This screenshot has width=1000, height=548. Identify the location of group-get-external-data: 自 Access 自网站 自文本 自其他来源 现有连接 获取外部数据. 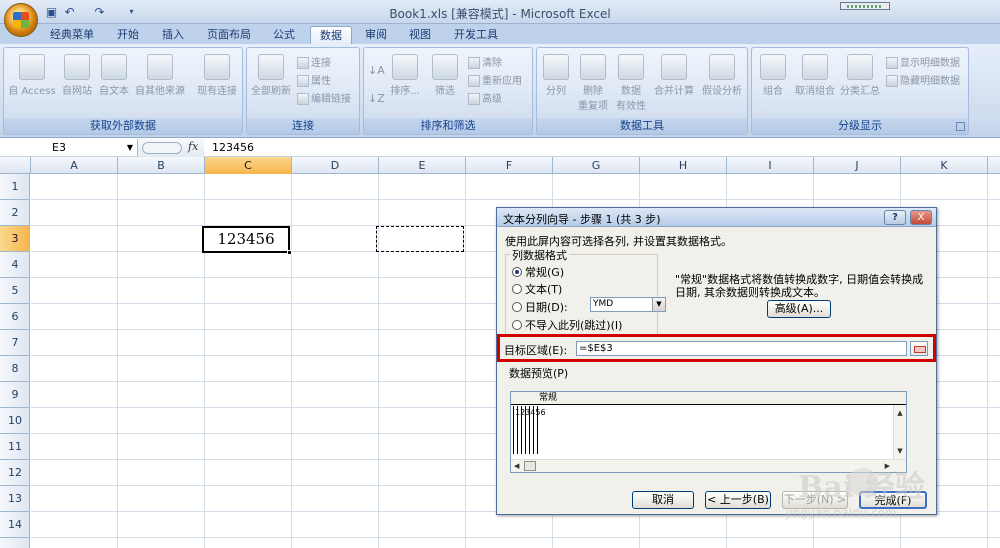
(123, 91).